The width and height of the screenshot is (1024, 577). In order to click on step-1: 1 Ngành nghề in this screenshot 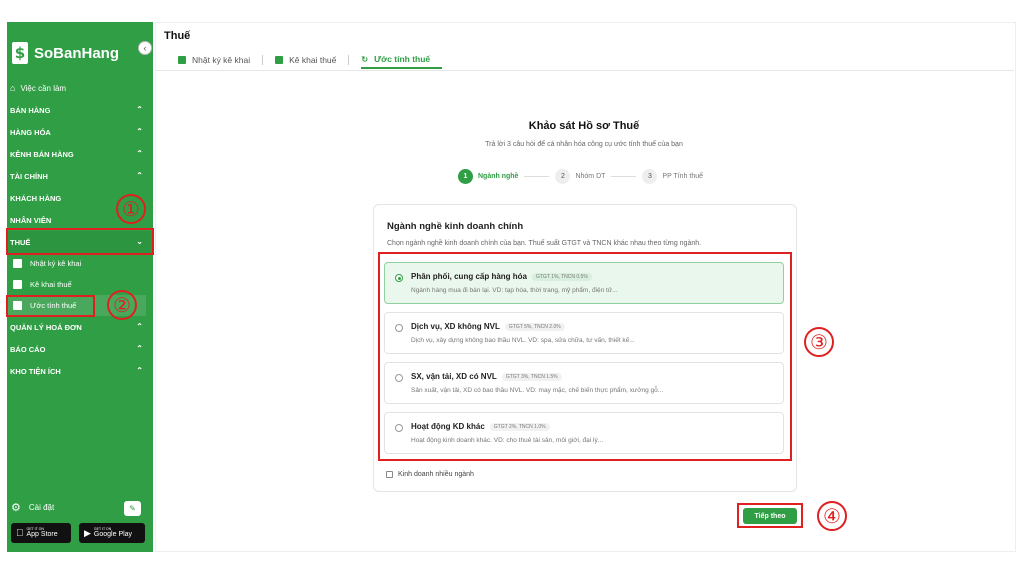, I will do `click(488, 176)`.